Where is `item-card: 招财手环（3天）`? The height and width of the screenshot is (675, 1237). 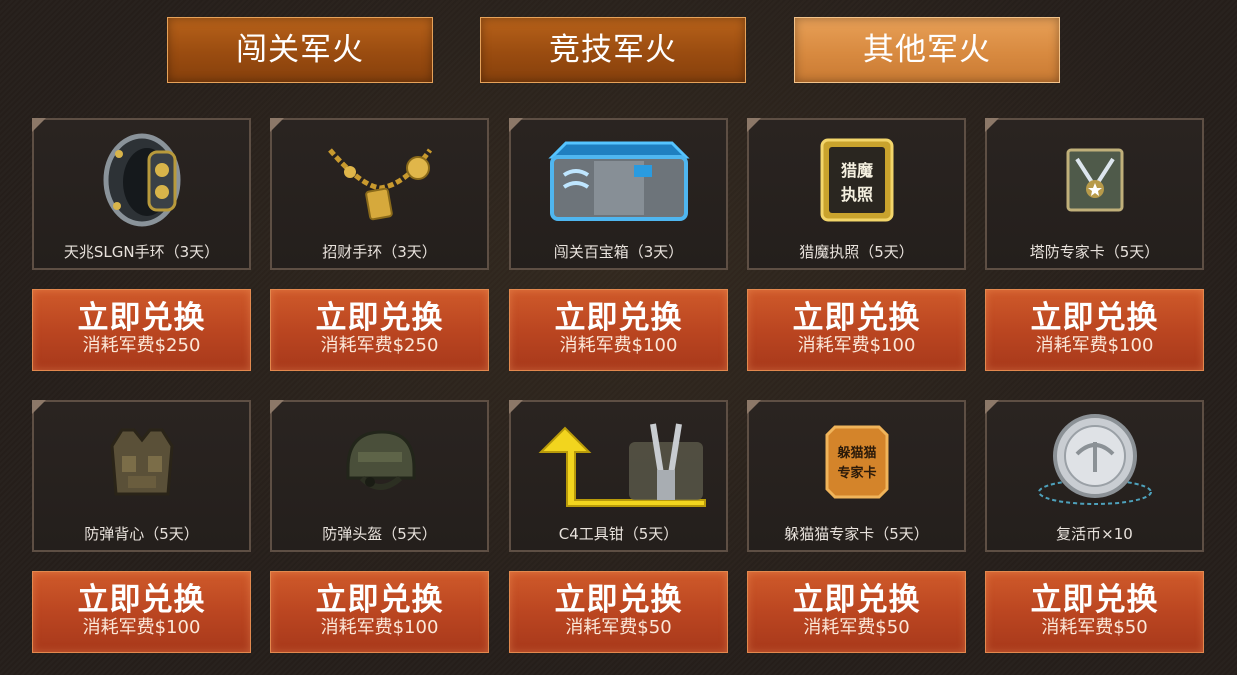 item-card: 招财手环（3天） is located at coordinates (379, 194).